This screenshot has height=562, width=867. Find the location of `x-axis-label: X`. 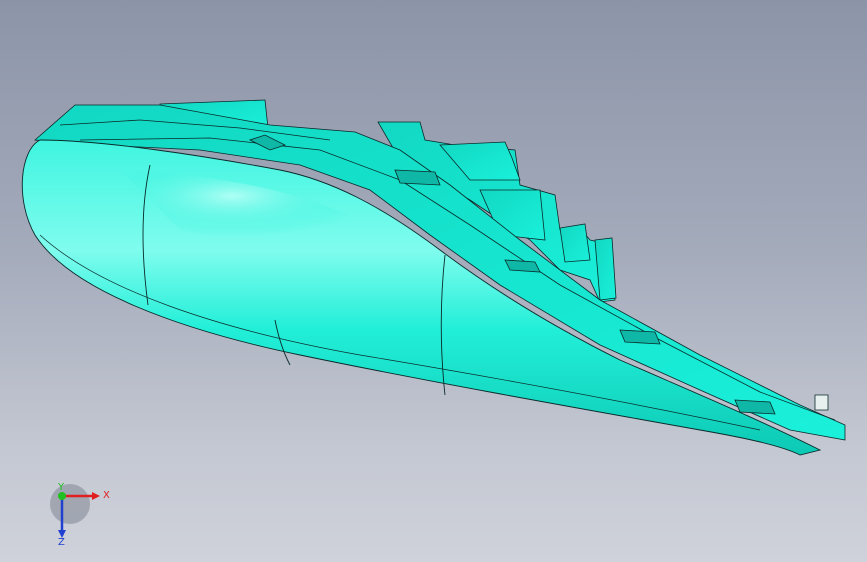

x-axis-label: X is located at coordinates (106, 495).